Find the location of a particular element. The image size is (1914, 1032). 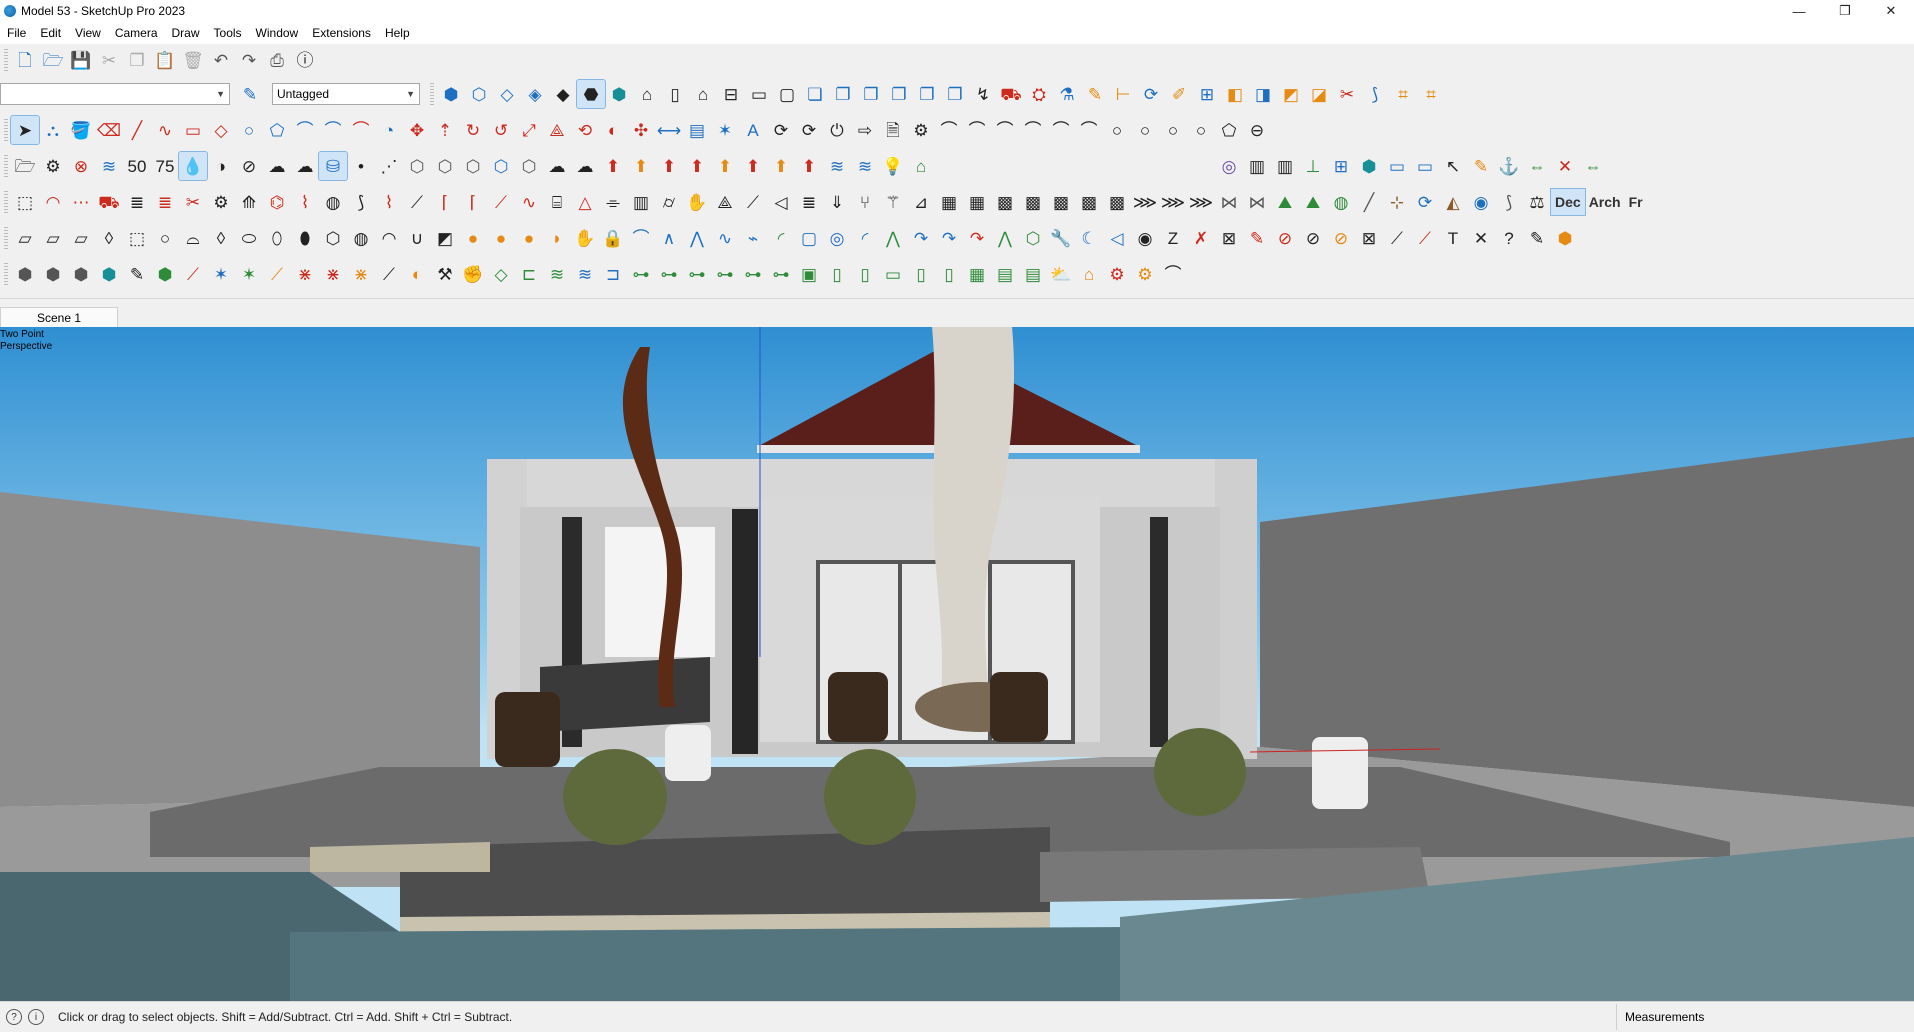

bracket-icon: ⊐ is located at coordinates (613, 274).